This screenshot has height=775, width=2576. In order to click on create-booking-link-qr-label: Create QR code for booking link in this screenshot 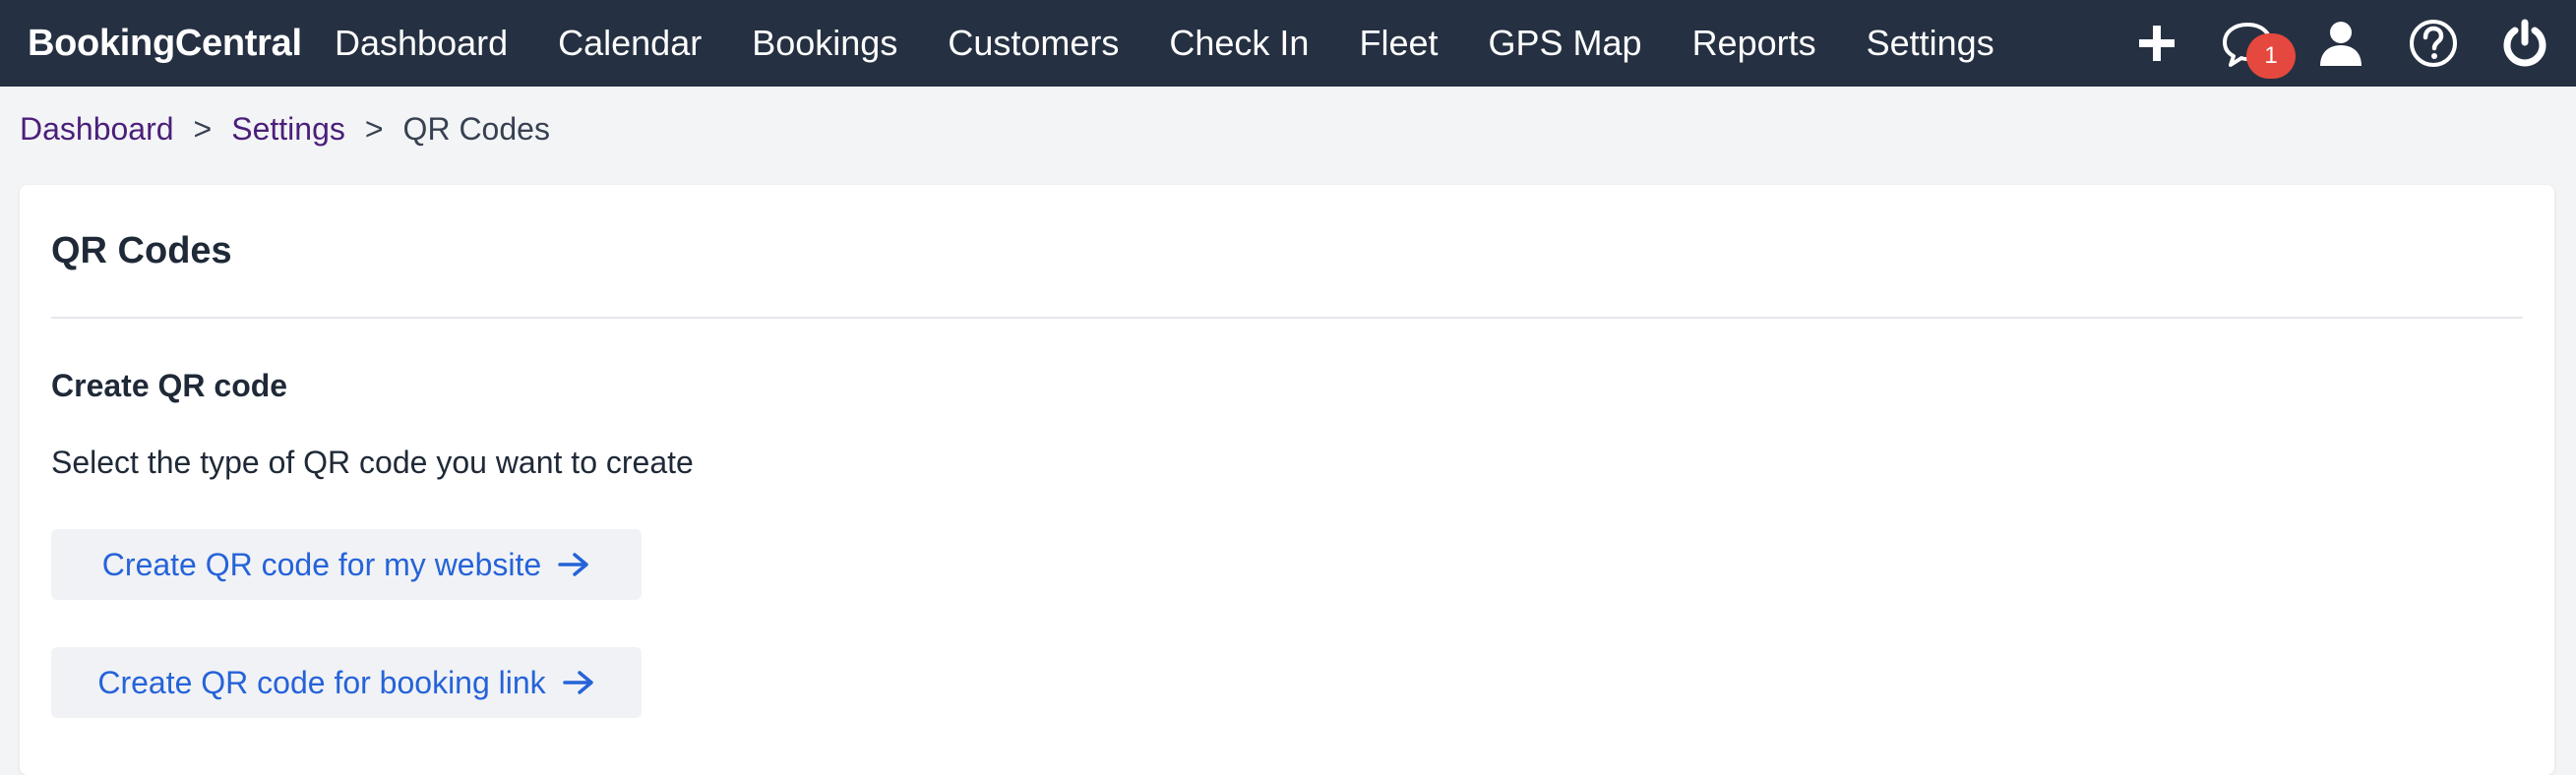, I will do `click(321, 682)`.